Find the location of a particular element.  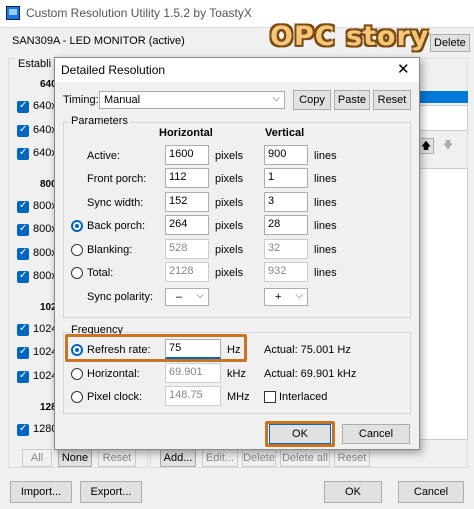

h-sync-width-input: 152 is located at coordinates (187, 202).